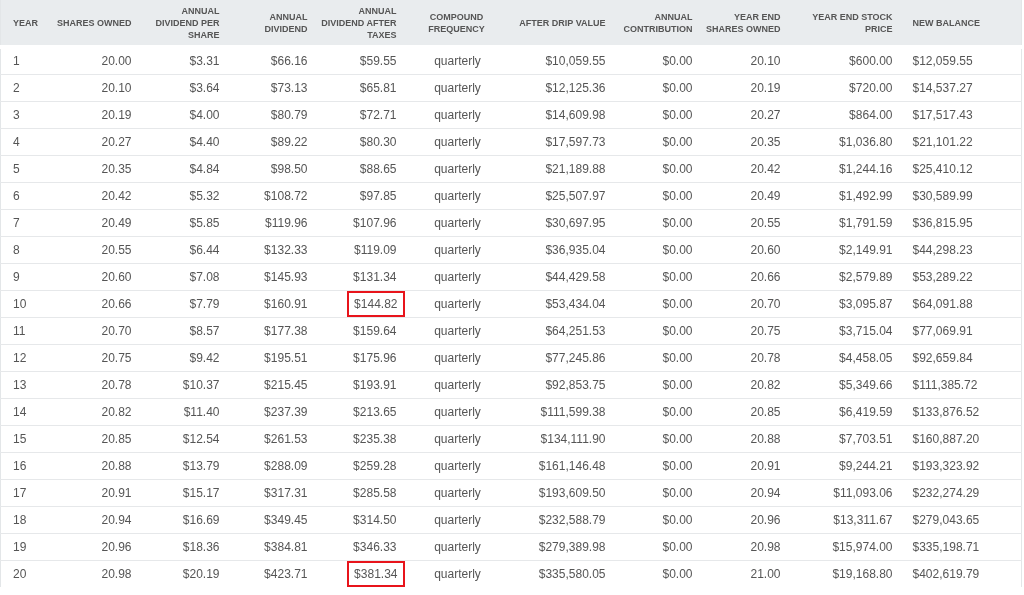 This screenshot has width=1024, height=595. Describe the element at coordinates (744, 249) in the screenshot. I see `table-cell: 20.60` at that location.